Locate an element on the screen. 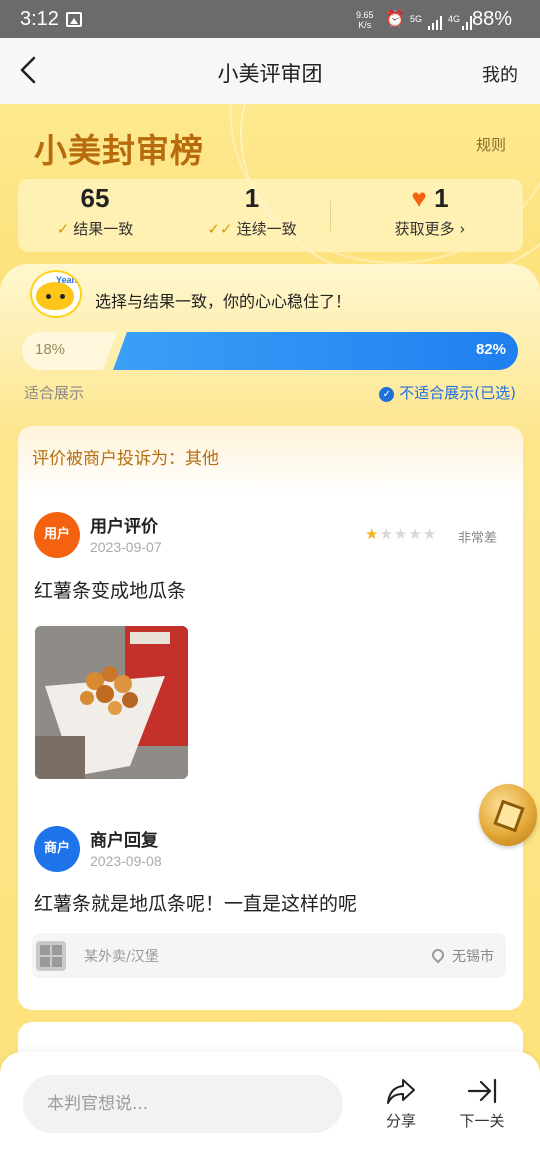 The image size is (540, 1158). page-title: 小美评审团 is located at coordinates (270, 74).